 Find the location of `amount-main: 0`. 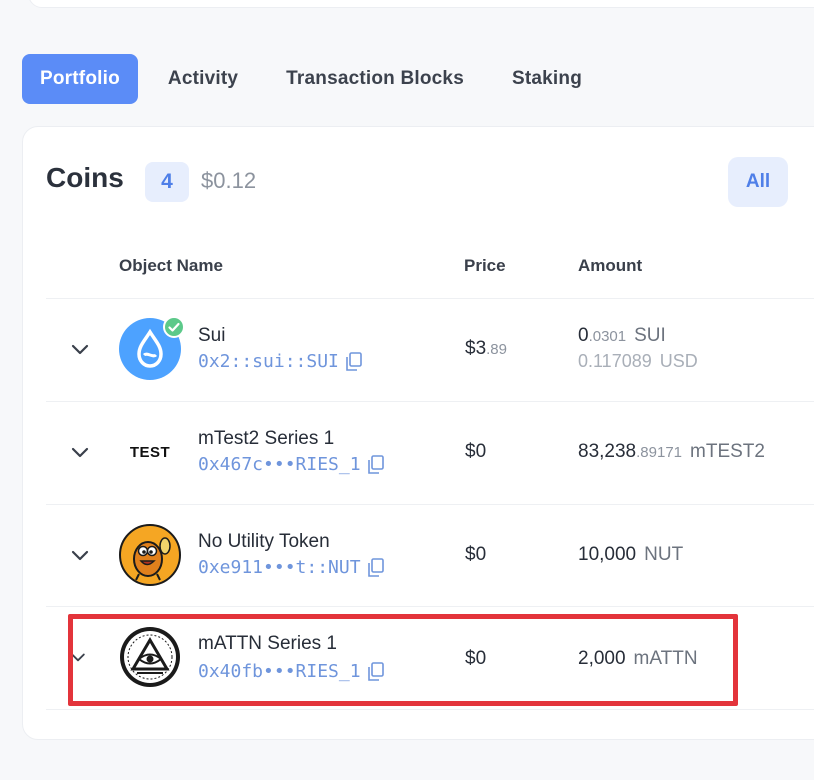

amount-main: 0 is located at coordinates (583, 335).